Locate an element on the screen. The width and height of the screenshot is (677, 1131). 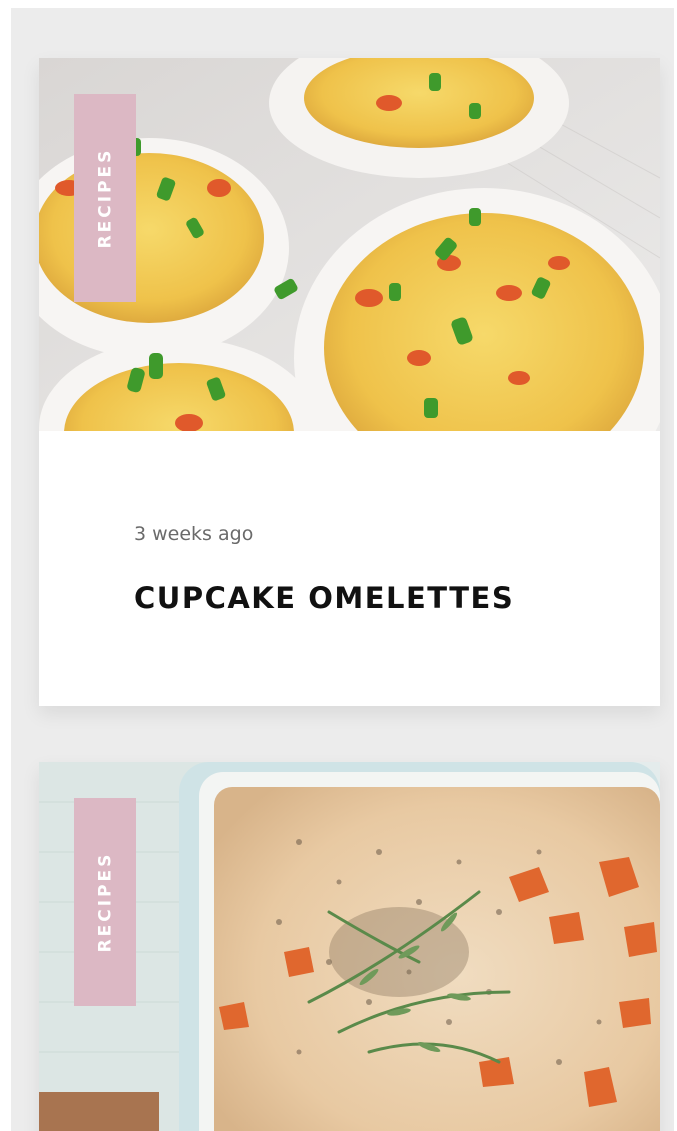
post-date: 3 weeks ago is located at coordinates (194, 534).